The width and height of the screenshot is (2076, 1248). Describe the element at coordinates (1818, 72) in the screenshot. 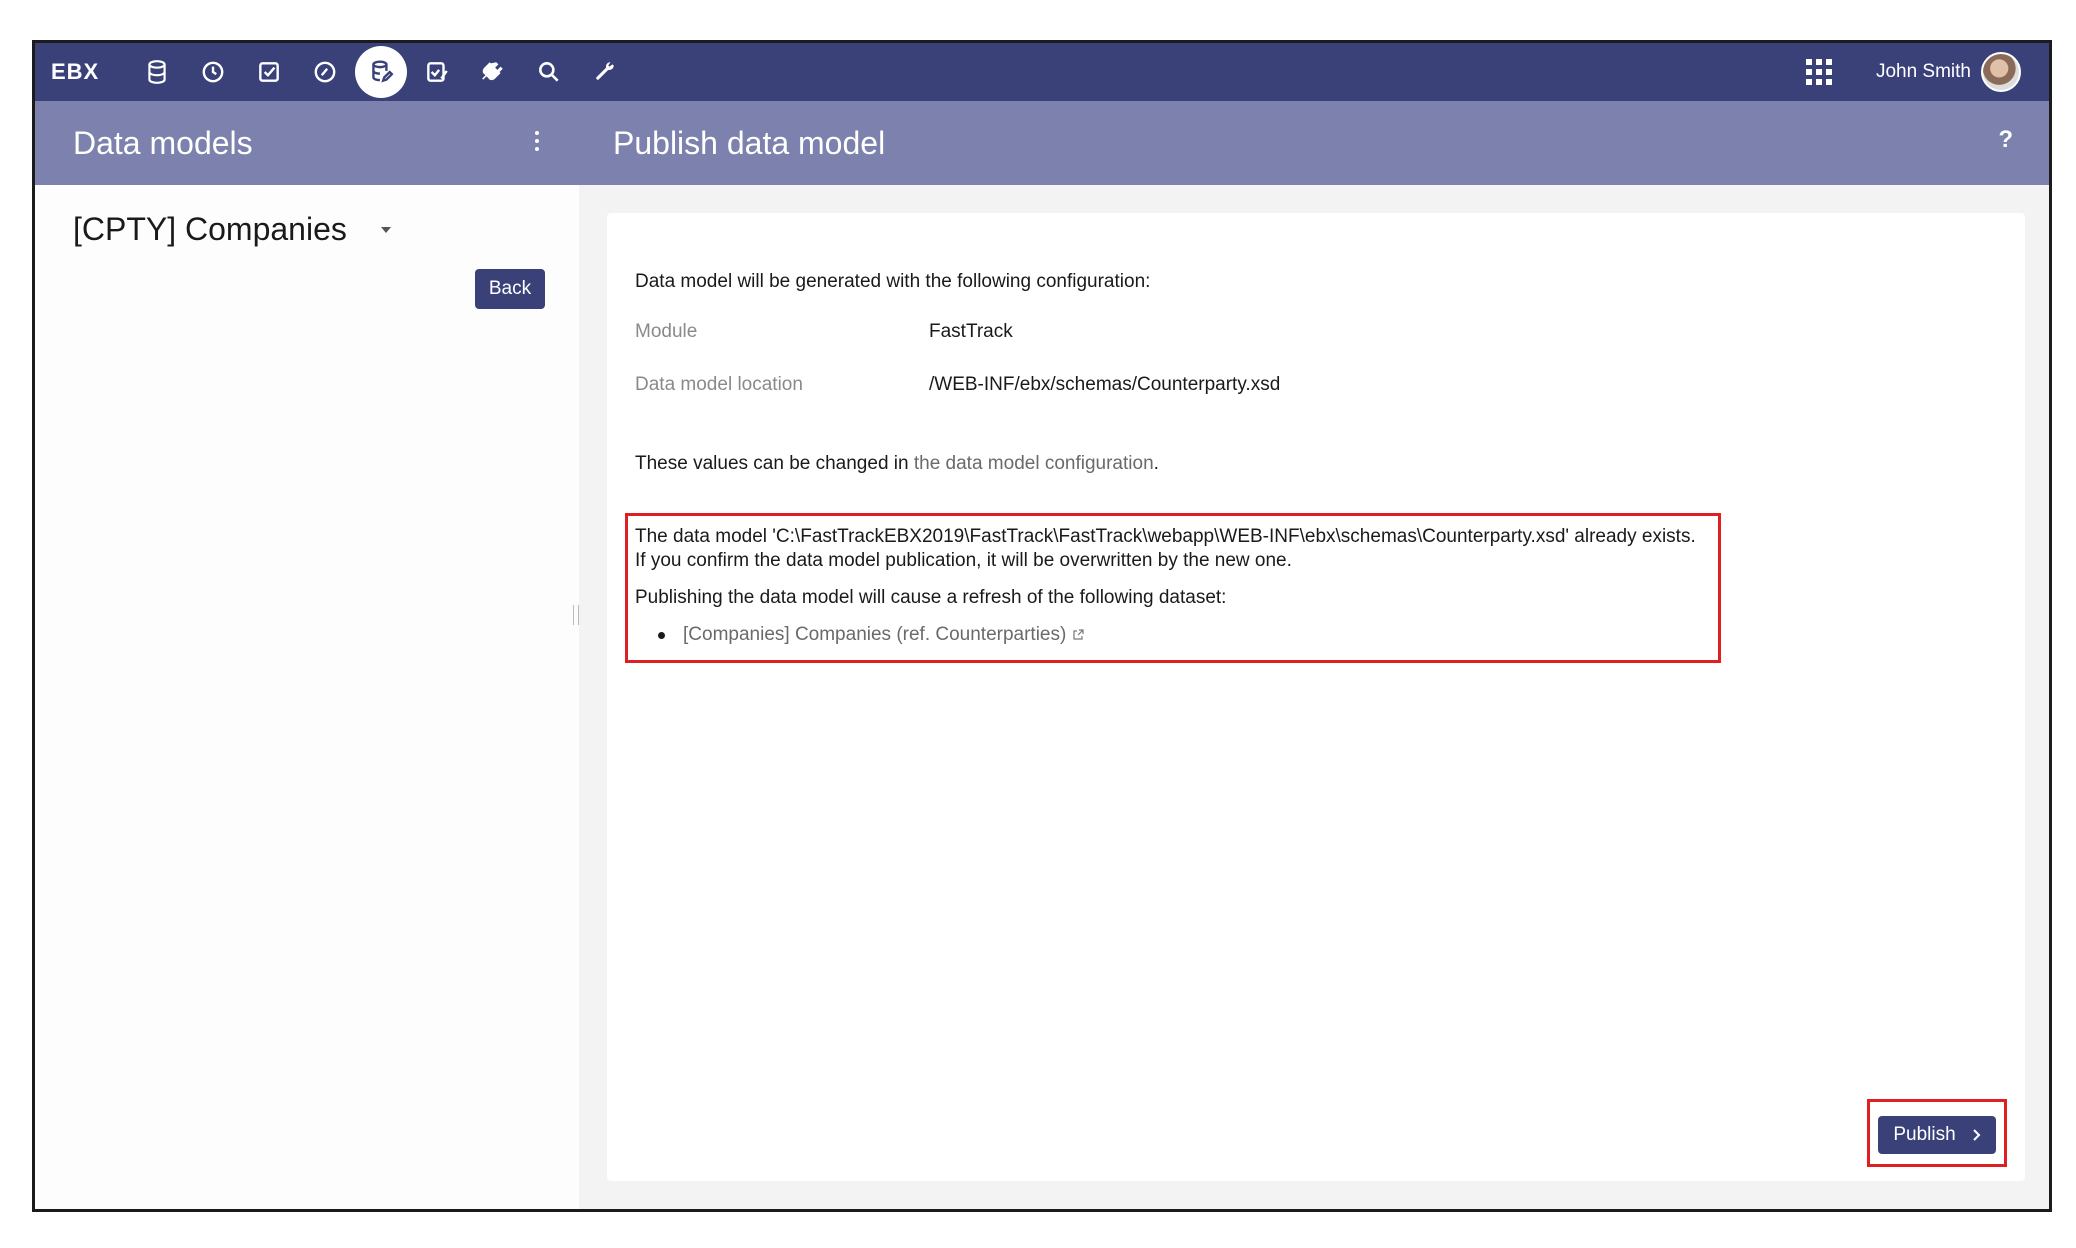

I see `apps-grid-icon` at that location.